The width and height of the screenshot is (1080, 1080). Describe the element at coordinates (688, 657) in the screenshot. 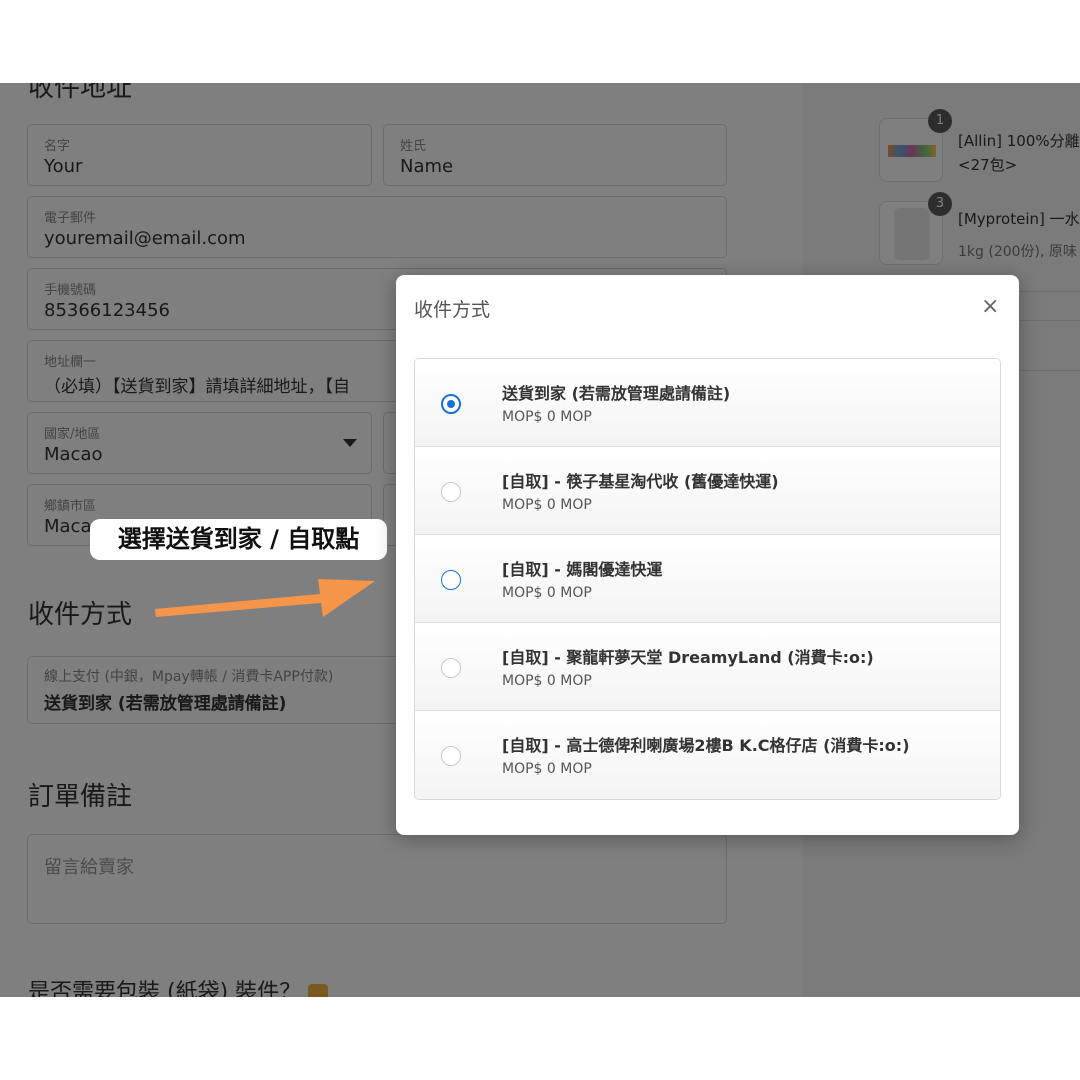

I see `option-name: [自取] - 聚龍軒夢天堂 DreamyLand (消費卡:o:)` at that location.